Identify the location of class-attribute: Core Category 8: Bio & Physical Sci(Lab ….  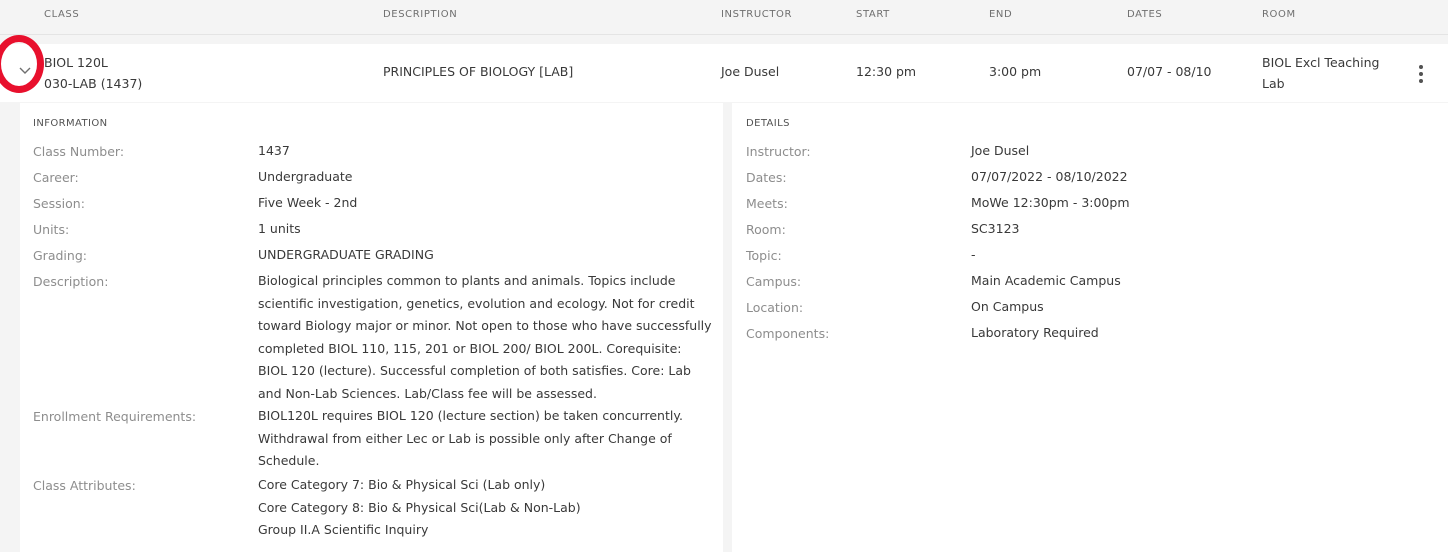
(419, 507).